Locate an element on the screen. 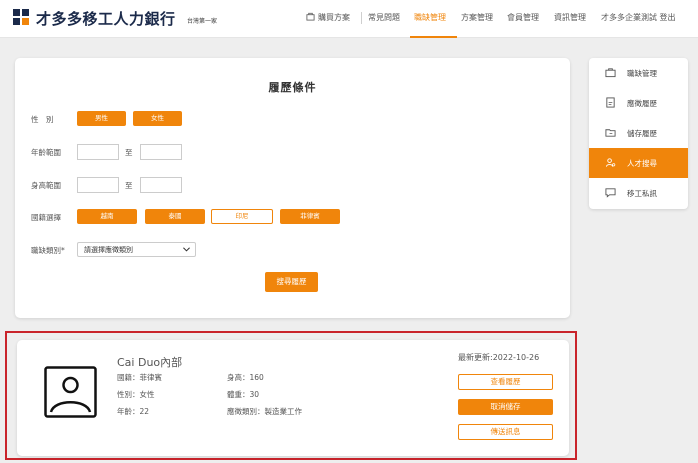  job-category-label: 職缺類別* is located at coordinates (48, 250).